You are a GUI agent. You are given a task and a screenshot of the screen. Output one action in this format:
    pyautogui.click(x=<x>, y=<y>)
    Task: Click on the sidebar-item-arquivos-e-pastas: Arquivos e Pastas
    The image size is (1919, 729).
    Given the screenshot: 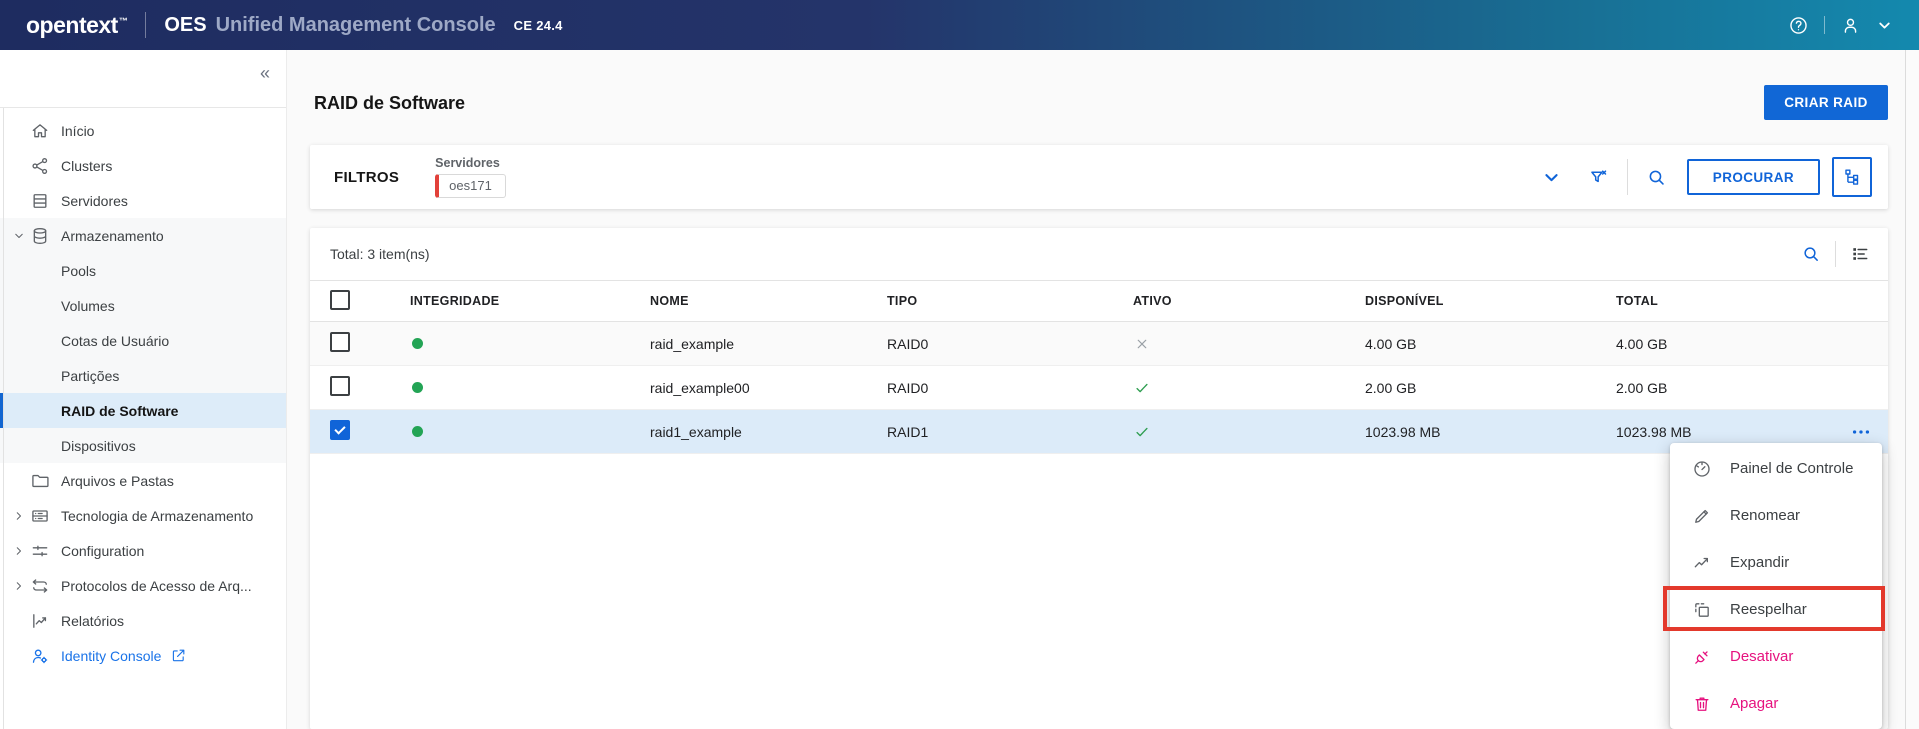 What is the action you would take?
    pyautogui.click(x=143, y=480)
    